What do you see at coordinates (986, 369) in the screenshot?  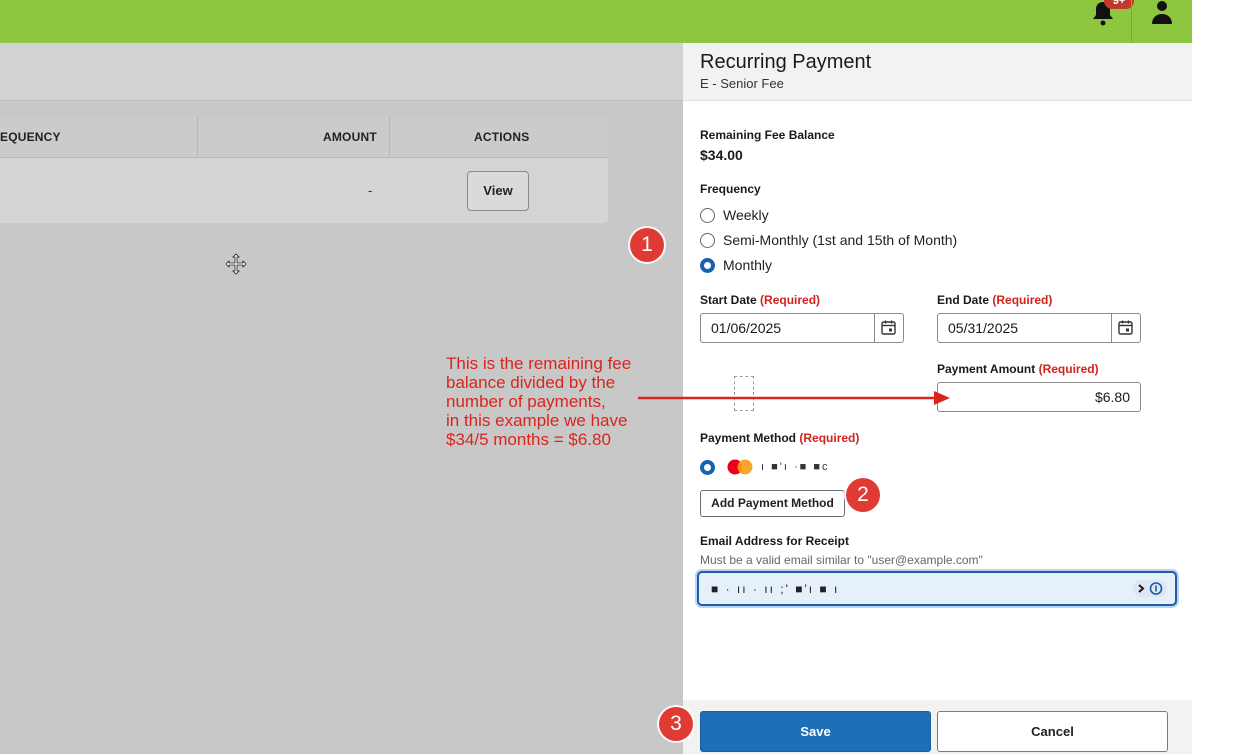 I see `payment-amount-label-text: Payment Amount` at bounding box center [986, 369].